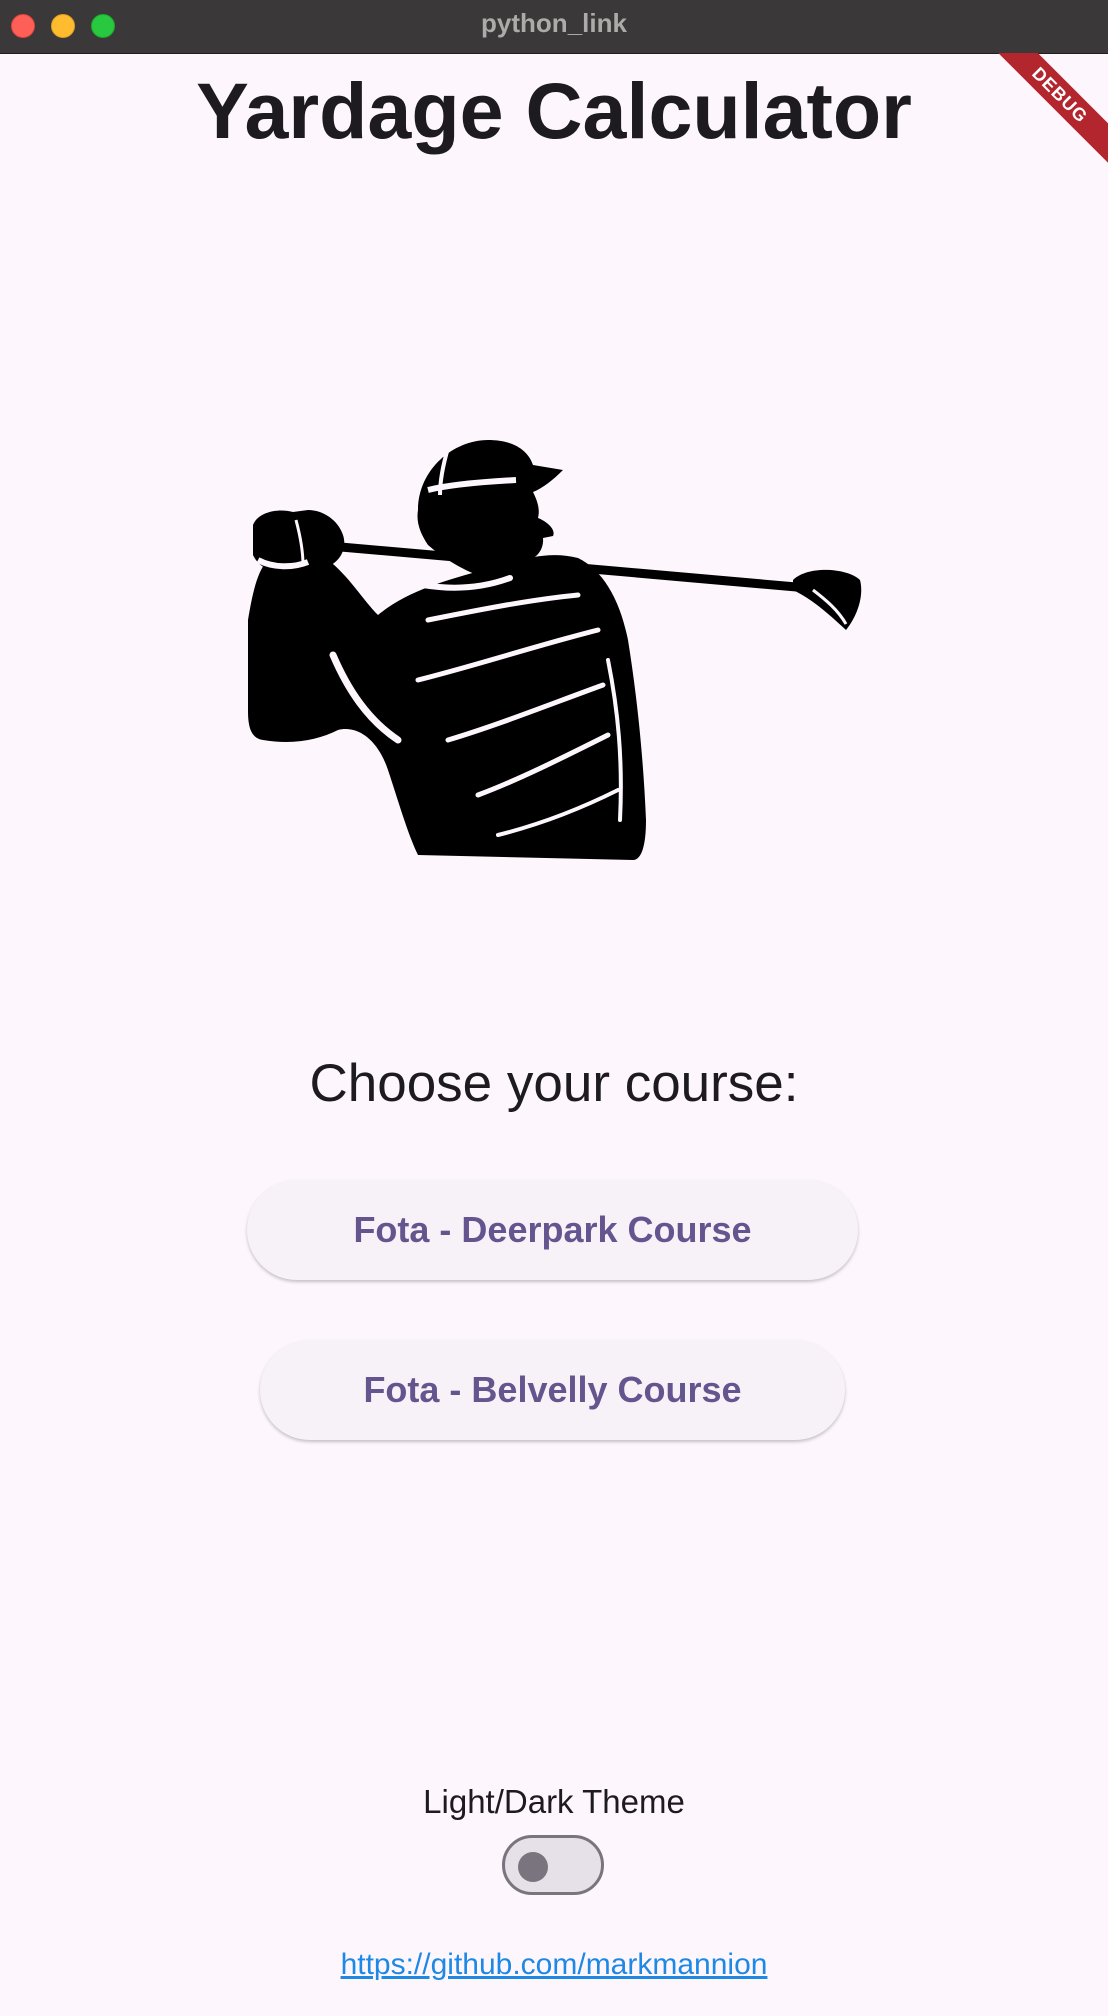  Describe the element at coordinates (554, 23) in the screenshot. I see `window-title: python_link` at that location.